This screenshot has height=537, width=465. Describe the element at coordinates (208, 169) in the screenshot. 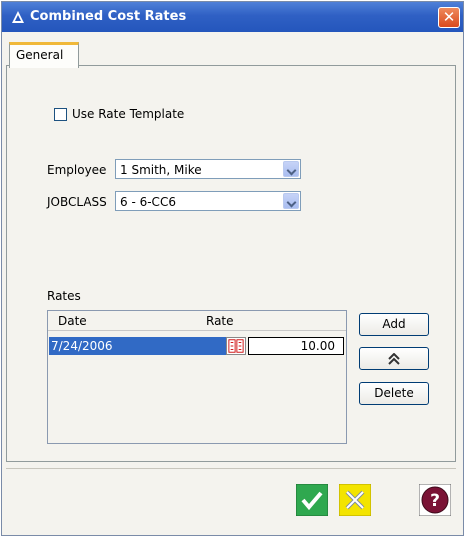

I see `employee-select: 1 Smith, Mike` at that location.